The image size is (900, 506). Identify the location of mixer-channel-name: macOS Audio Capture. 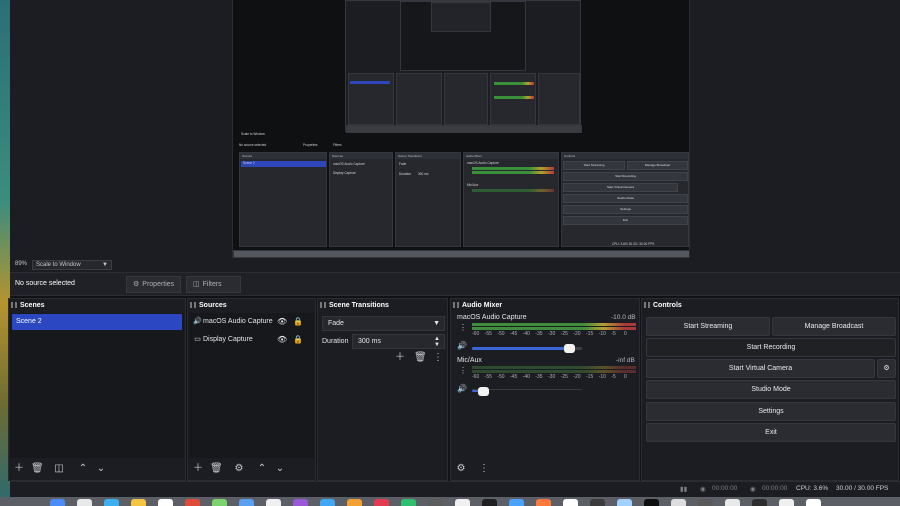
(492, 317).